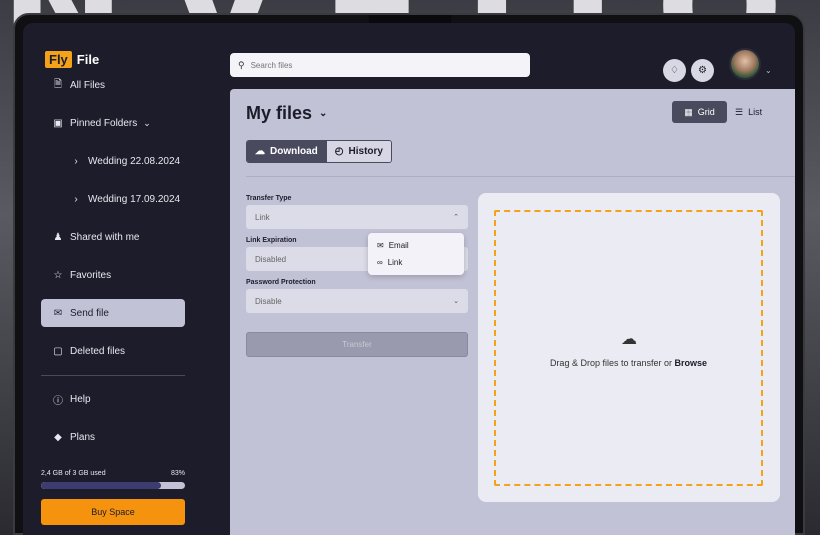  Describe the element at coordinates (104, 123) in the screenshot. I see `sidebar-item-label: Pinned Folders` at that location.